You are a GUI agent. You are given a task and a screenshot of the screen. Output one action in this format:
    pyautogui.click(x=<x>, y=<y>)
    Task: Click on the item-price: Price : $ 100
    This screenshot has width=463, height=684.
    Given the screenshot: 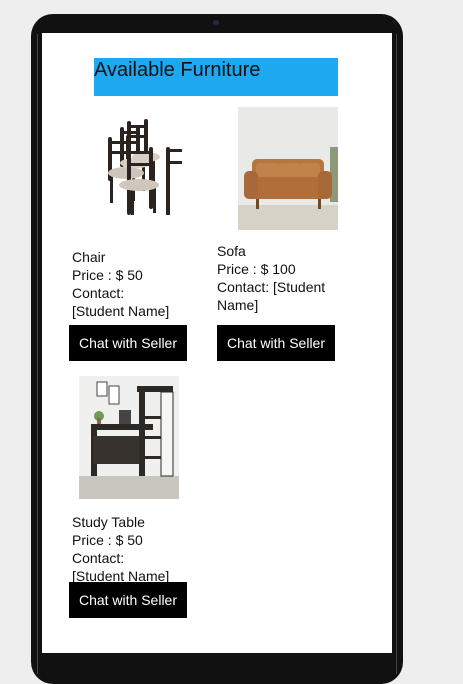 What is the action you would take?
    pyautogui.click(x=256, y=269)
    